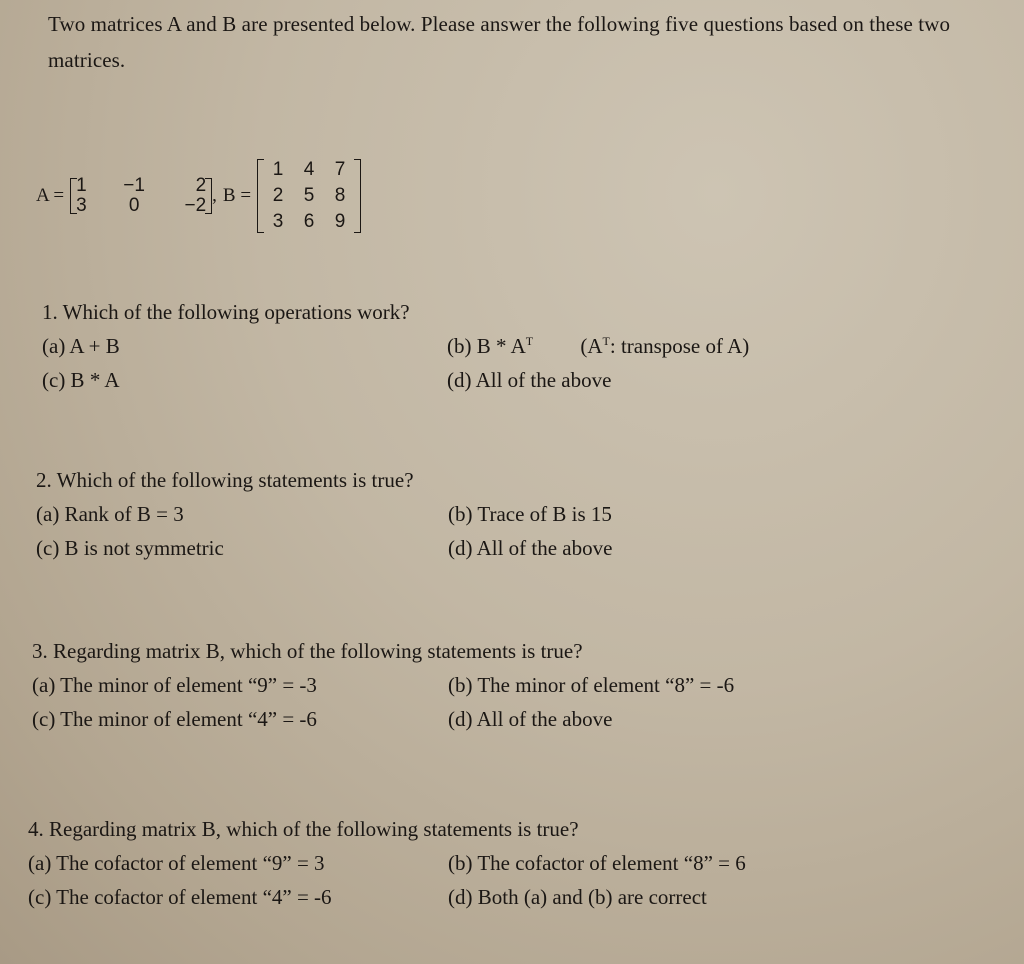 The image size is (1024, 964). What do you see at coordinates (110, 514) in the screenshot?
I see `option-a: (a) Rank of B = 3` at bounding box center [110, 514].